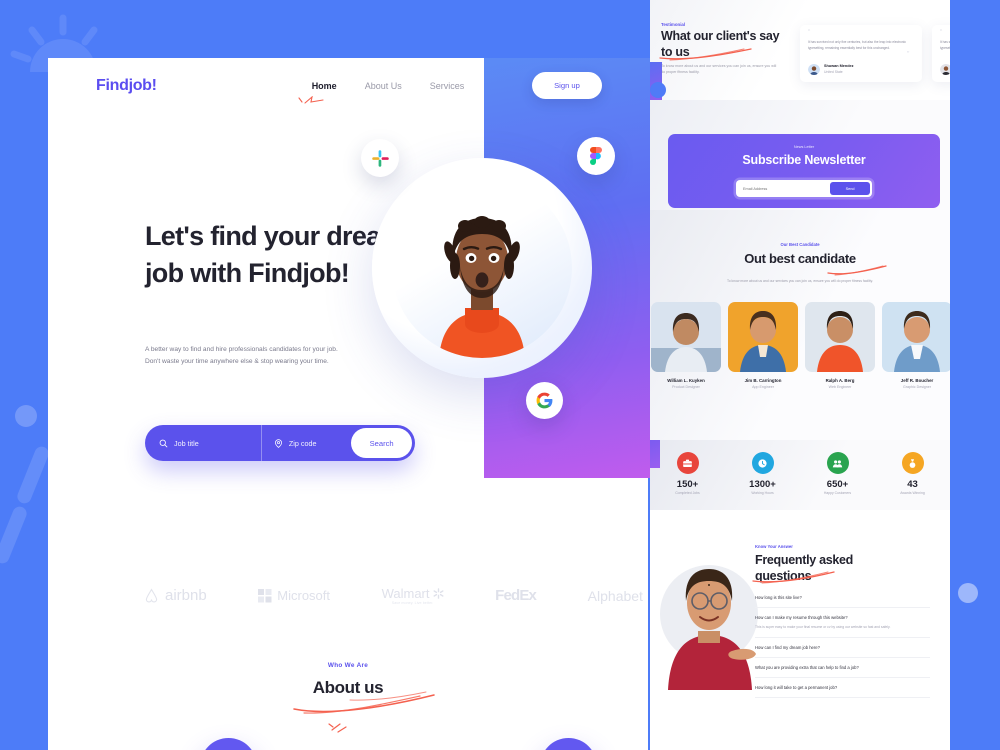  What do you see at coordinates (850, 188) in the screenshot?
I see `newsletter-send-button: Send` at bounding box center [850, 188].